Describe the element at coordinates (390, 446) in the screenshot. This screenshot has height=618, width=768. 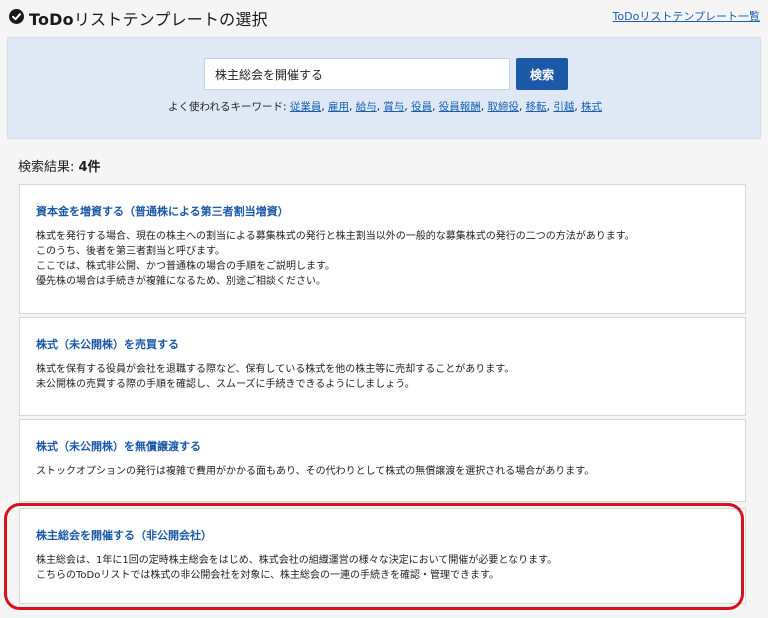
I see `result-title-link: 株式（未公開株）を無償譲渡する` at that location.